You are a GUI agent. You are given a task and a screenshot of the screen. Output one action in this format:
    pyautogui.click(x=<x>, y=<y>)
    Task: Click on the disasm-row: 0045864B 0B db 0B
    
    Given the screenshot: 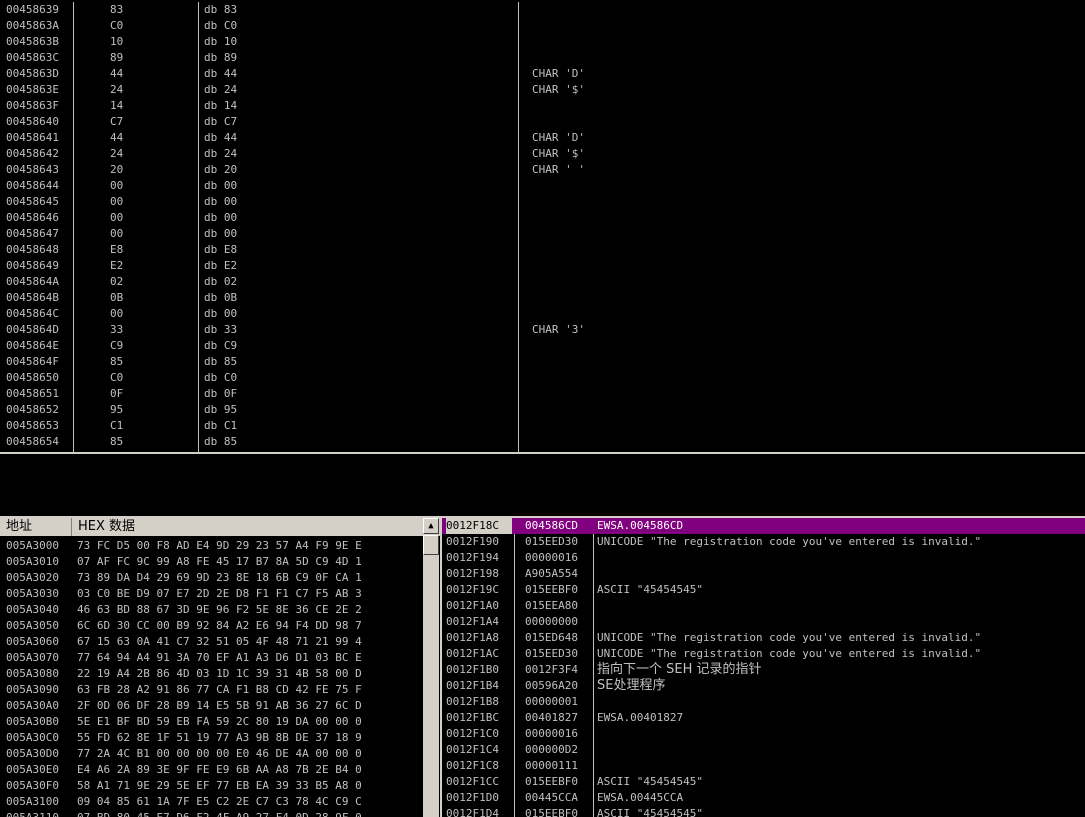 What is the action you would take?
    pyautogui.click(x=542, y=298)
    